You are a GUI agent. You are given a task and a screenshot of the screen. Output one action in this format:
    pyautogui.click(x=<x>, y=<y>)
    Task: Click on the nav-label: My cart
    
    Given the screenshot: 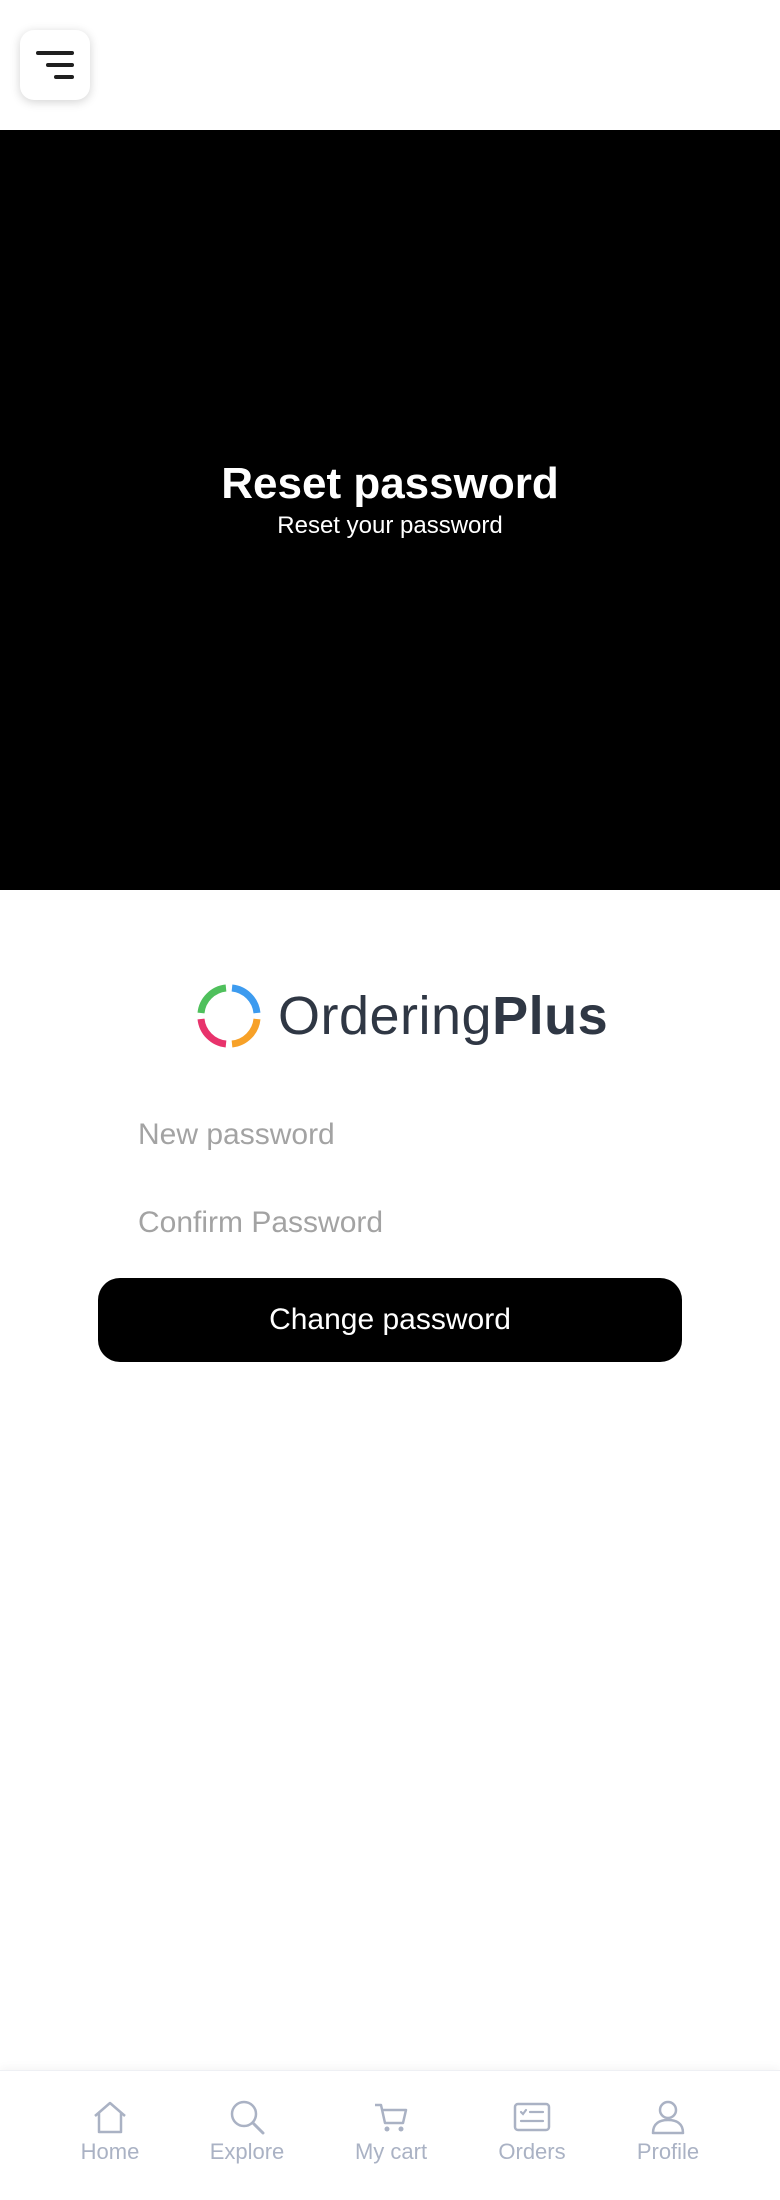 What is the action you would take?
    pyautogui.click(x=391, y=2151)
    